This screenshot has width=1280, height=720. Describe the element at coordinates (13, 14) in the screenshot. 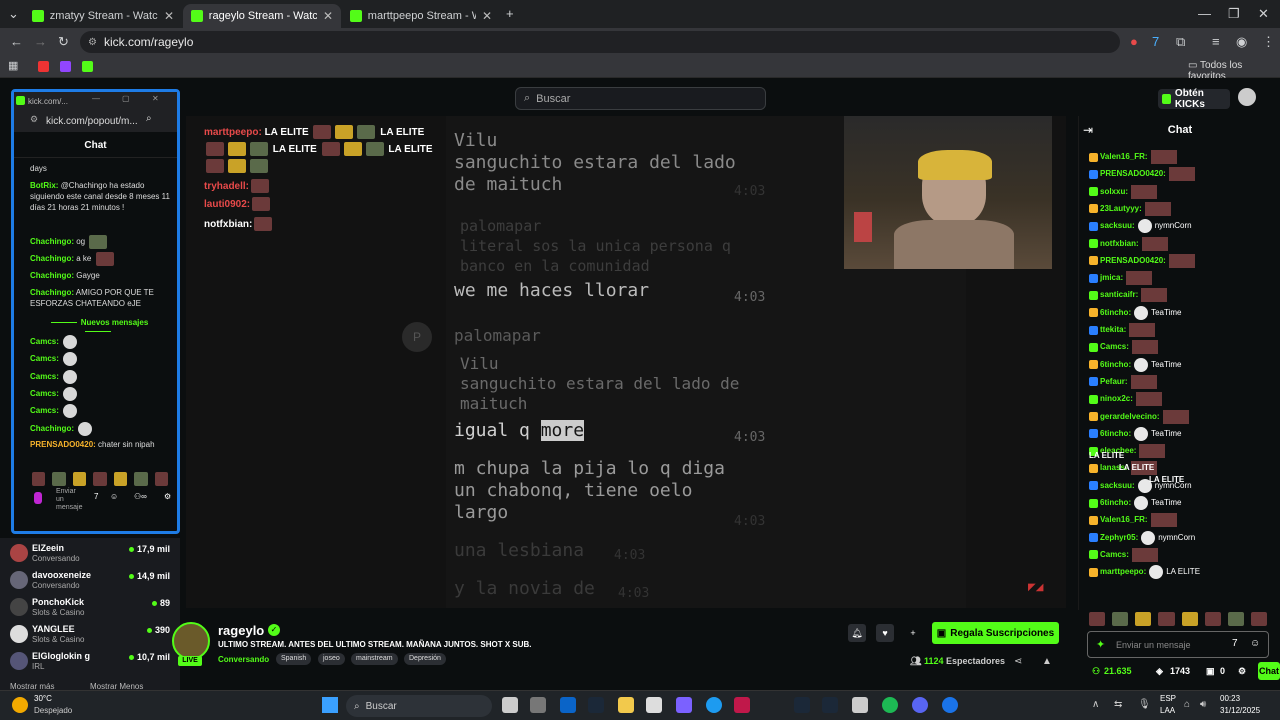

I see `tab-list-icon: ⌄` at that location.